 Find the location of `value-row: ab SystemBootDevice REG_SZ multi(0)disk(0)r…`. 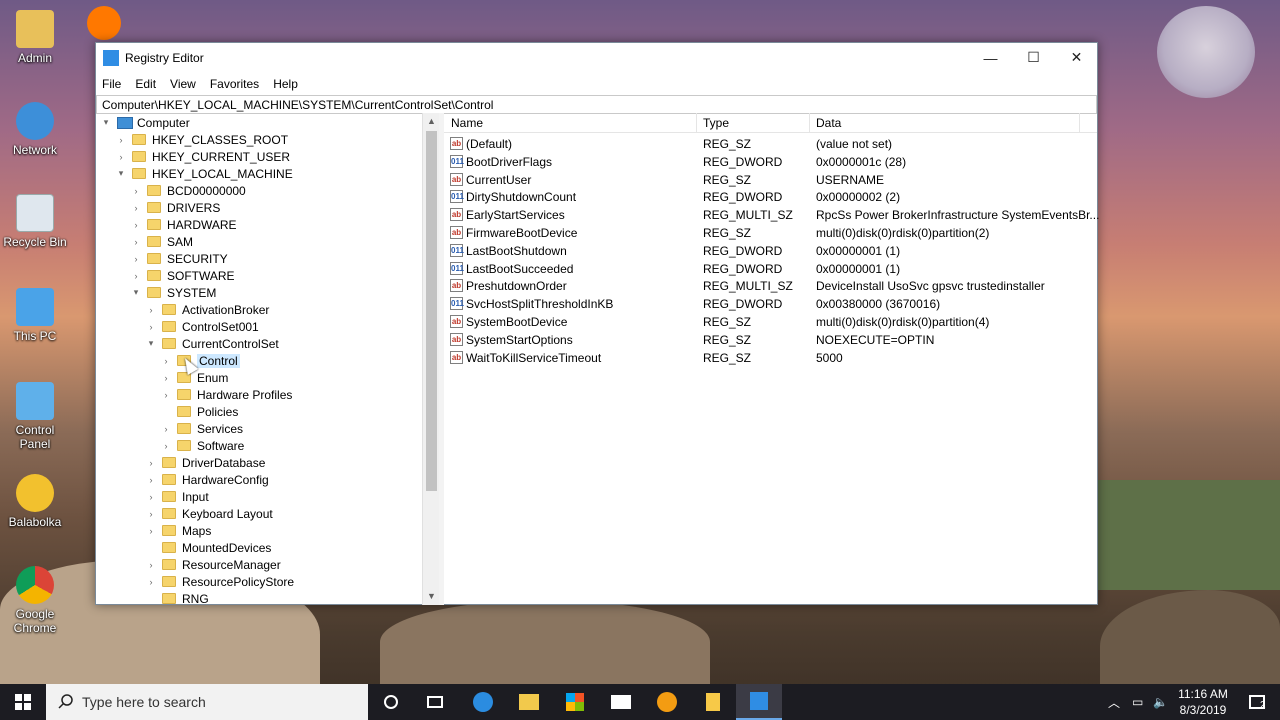

value-row: ab SystemBootDevice REG_SZ multi(0)disk(0)r… is located at coordinates (764, 322).